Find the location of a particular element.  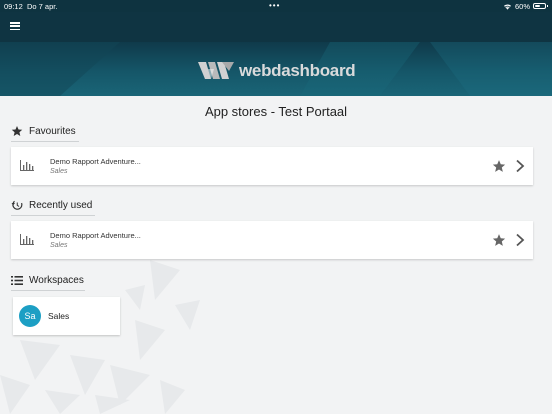

hamburger-icon is located at coordinates (15, 26).